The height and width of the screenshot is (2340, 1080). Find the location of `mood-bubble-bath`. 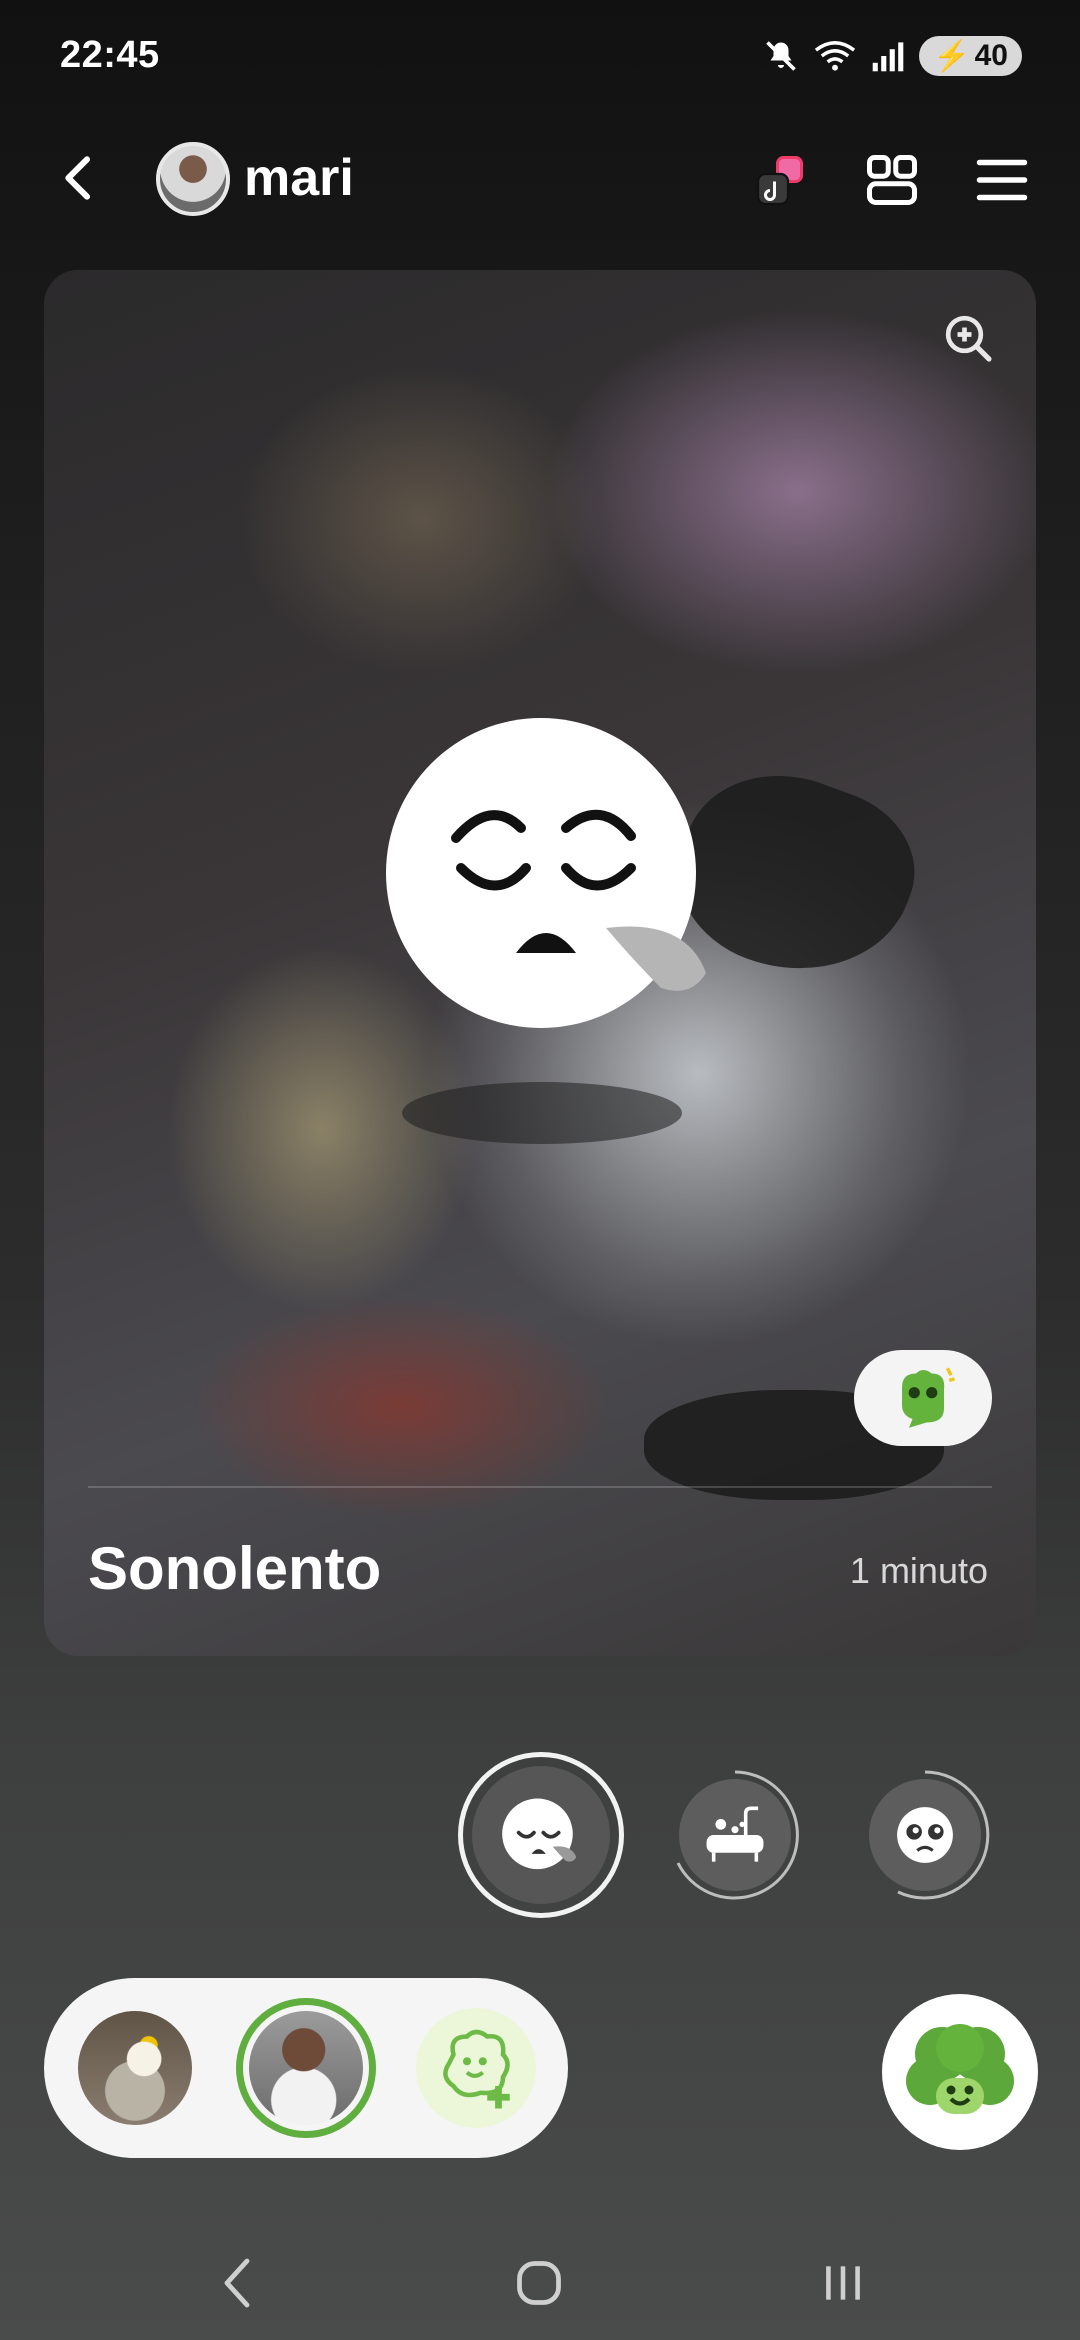

mood-bubble-bath is located at coordinates (735, 1835).